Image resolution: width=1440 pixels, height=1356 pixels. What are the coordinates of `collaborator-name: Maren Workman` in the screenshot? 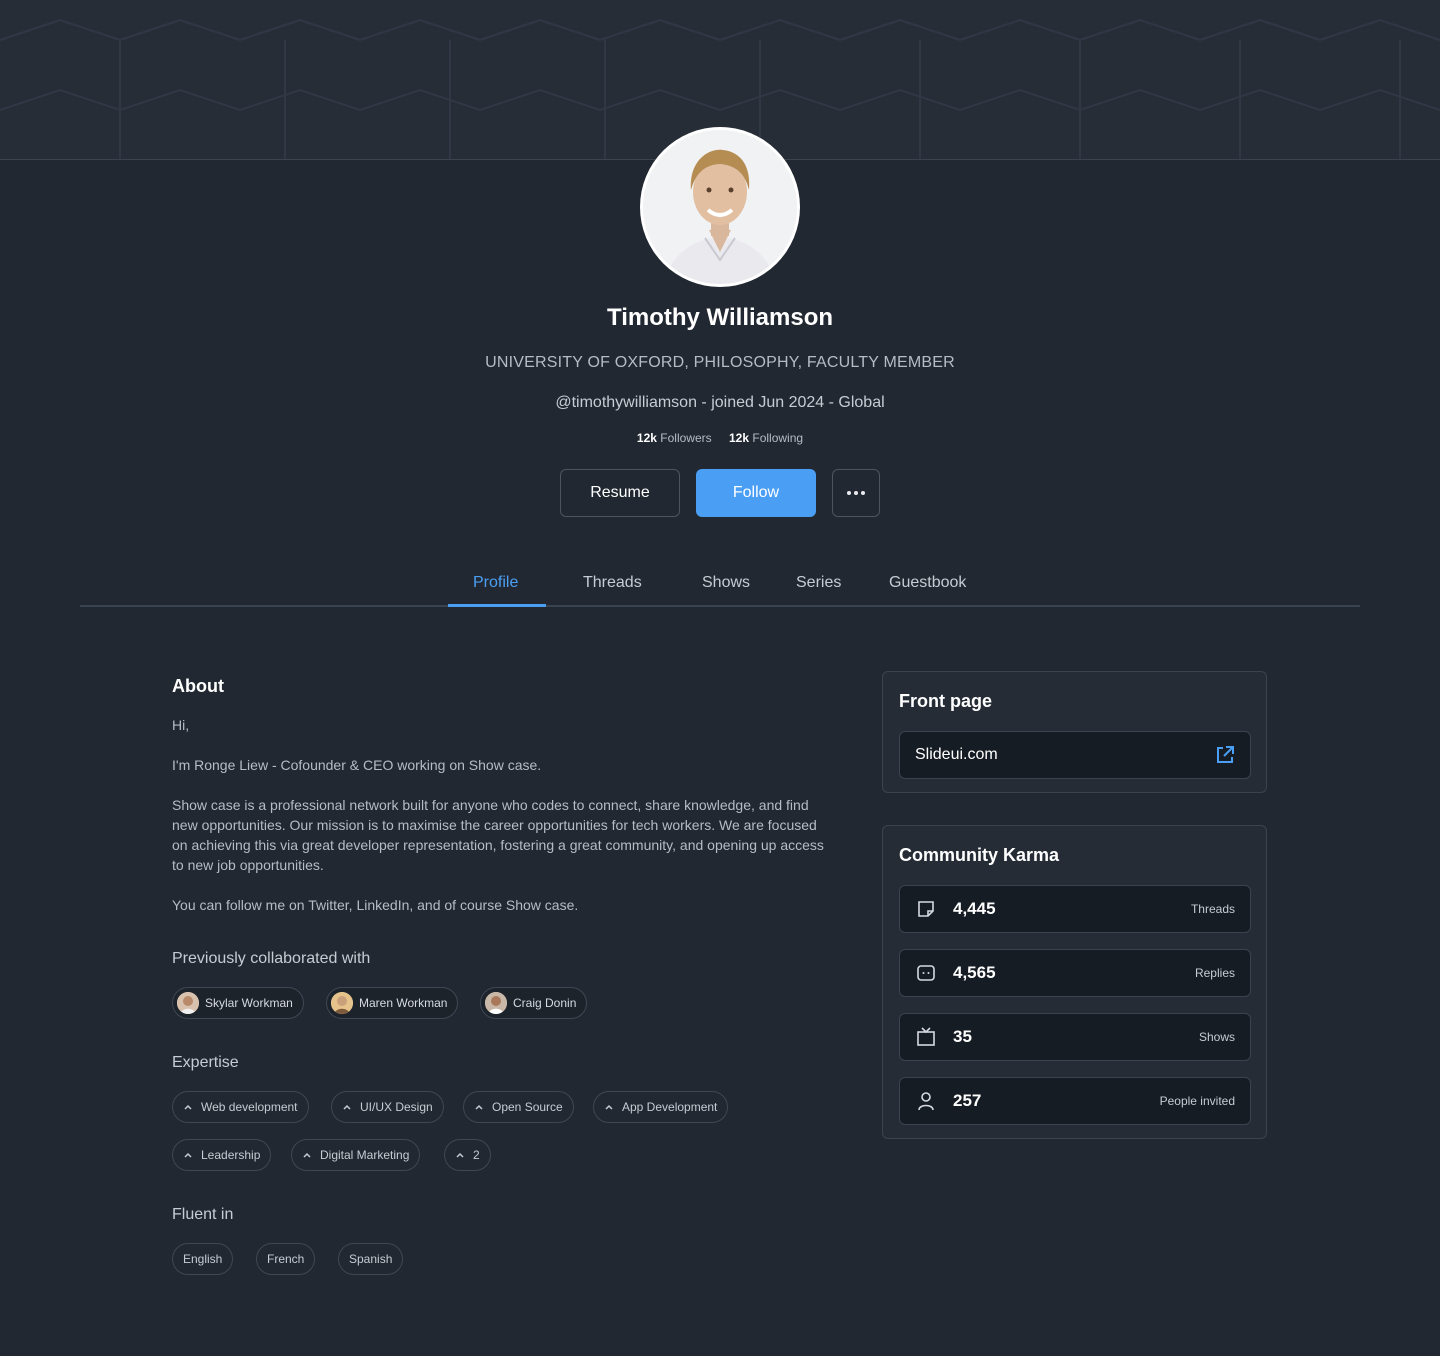 It's located at (403, 1003).